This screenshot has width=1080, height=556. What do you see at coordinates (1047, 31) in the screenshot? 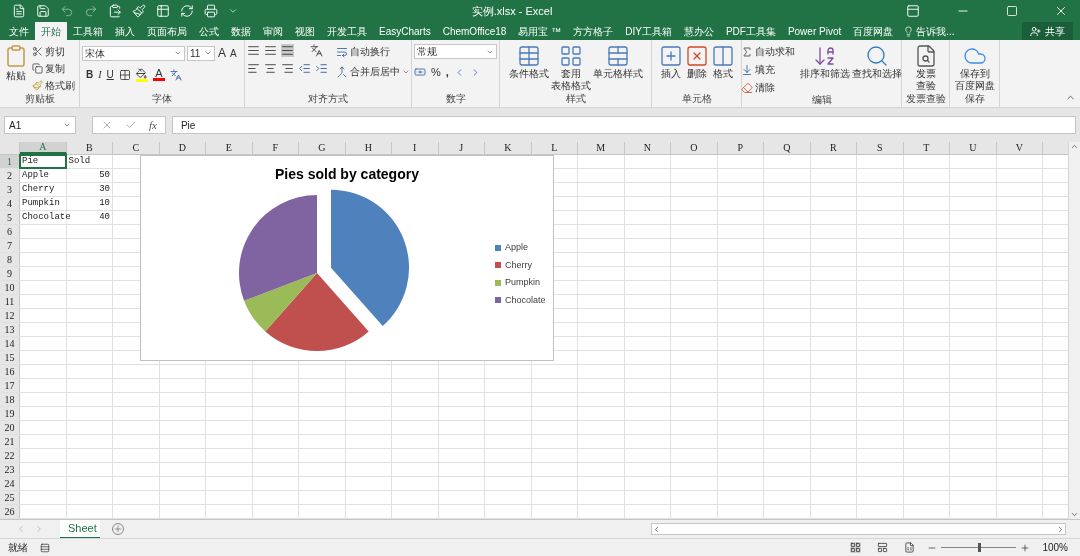
I see `share-button: 共享` at bounding box center [1047, 31].